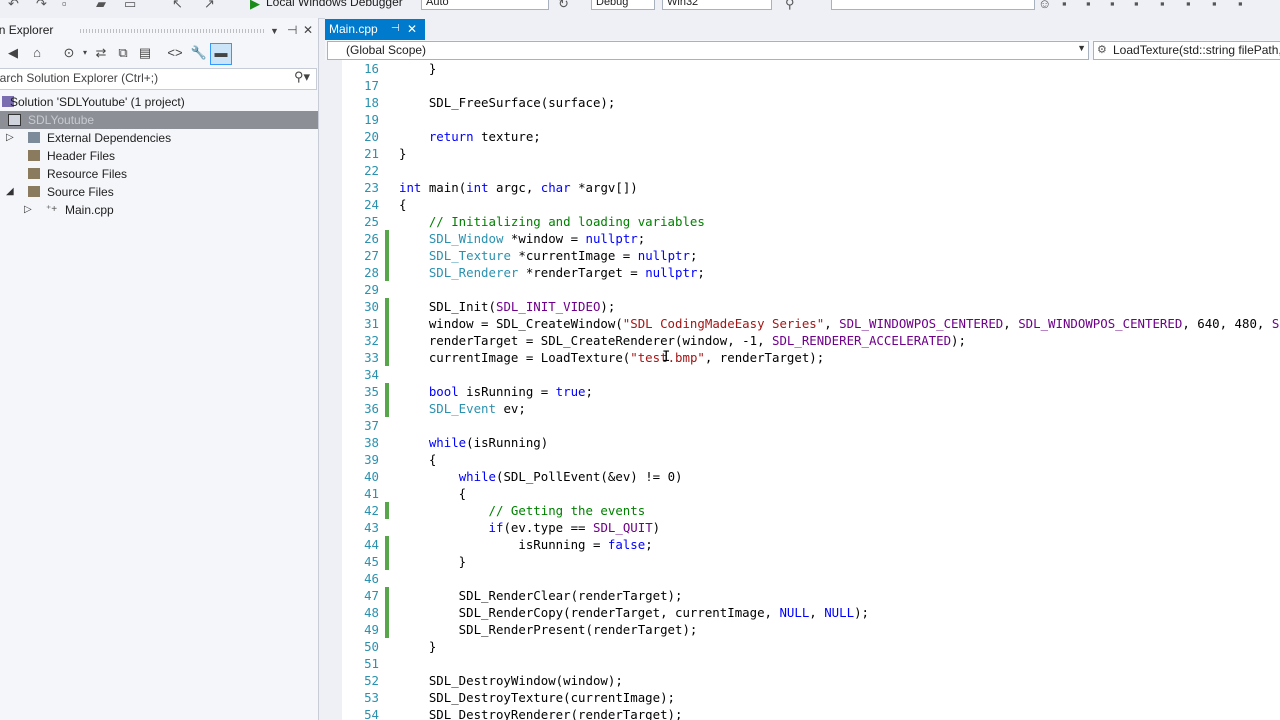  What do you see at coordinates (123, 53) in the screenshot?
I see `collapse-all-icon: ⧉` at bounding box center [123, 53].